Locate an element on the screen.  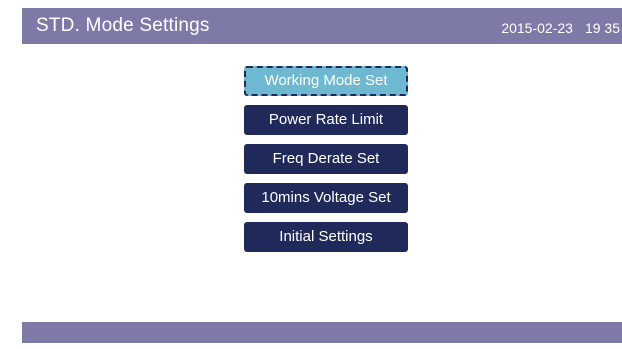
working-mode-set-button: Working Mode Set is located at coordinates (326, 81).